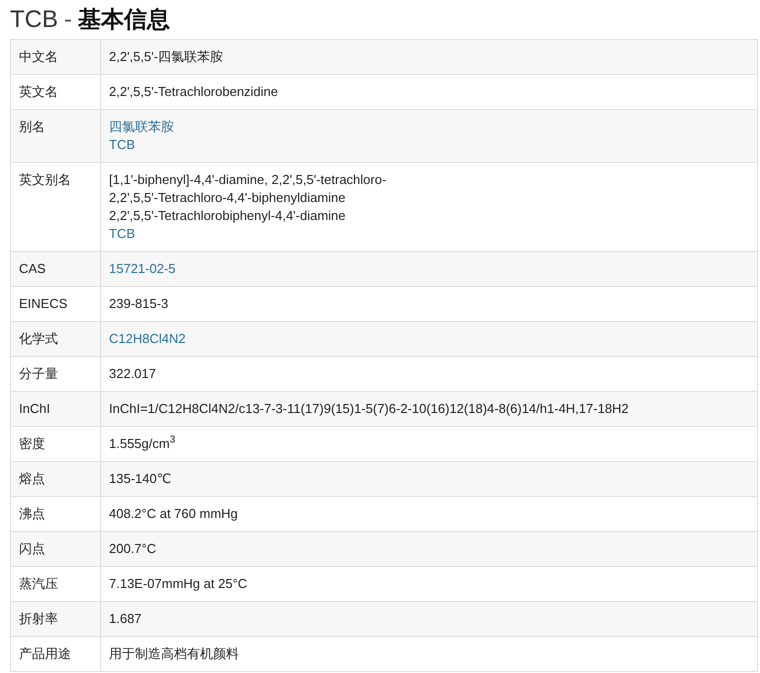  I want to click on value-text: 7.13E-07mmHg at 25°C, so click(178, 584).